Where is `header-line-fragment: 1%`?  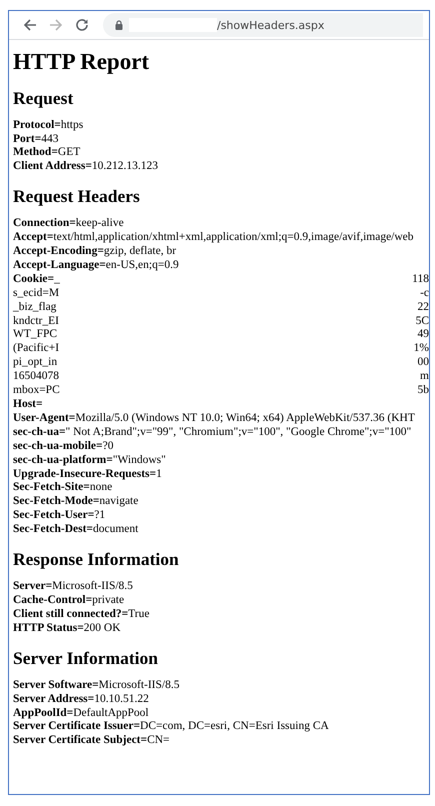 header-line-fragment: 1% is located at coordinates (421, 349).